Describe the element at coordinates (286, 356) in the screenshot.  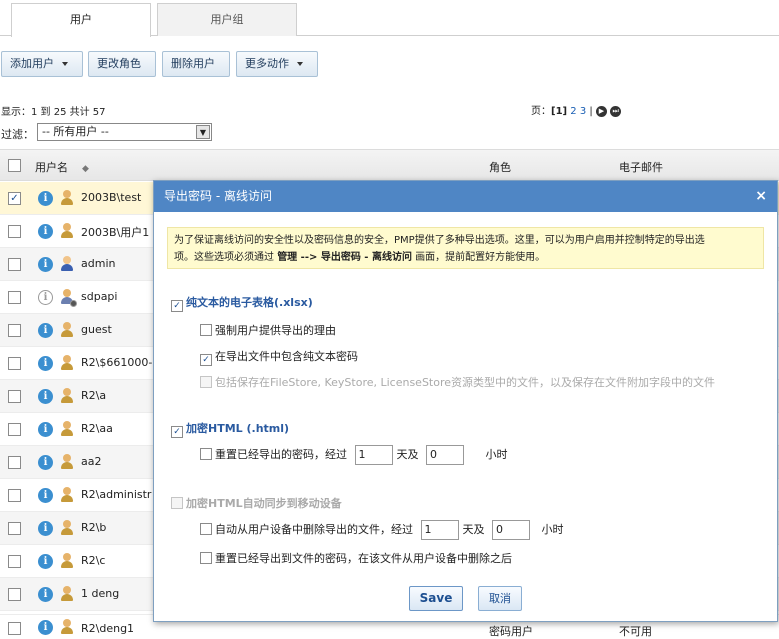
I see `include-plaintext-label: 在导出文件中包含纯文本密码` at that location.